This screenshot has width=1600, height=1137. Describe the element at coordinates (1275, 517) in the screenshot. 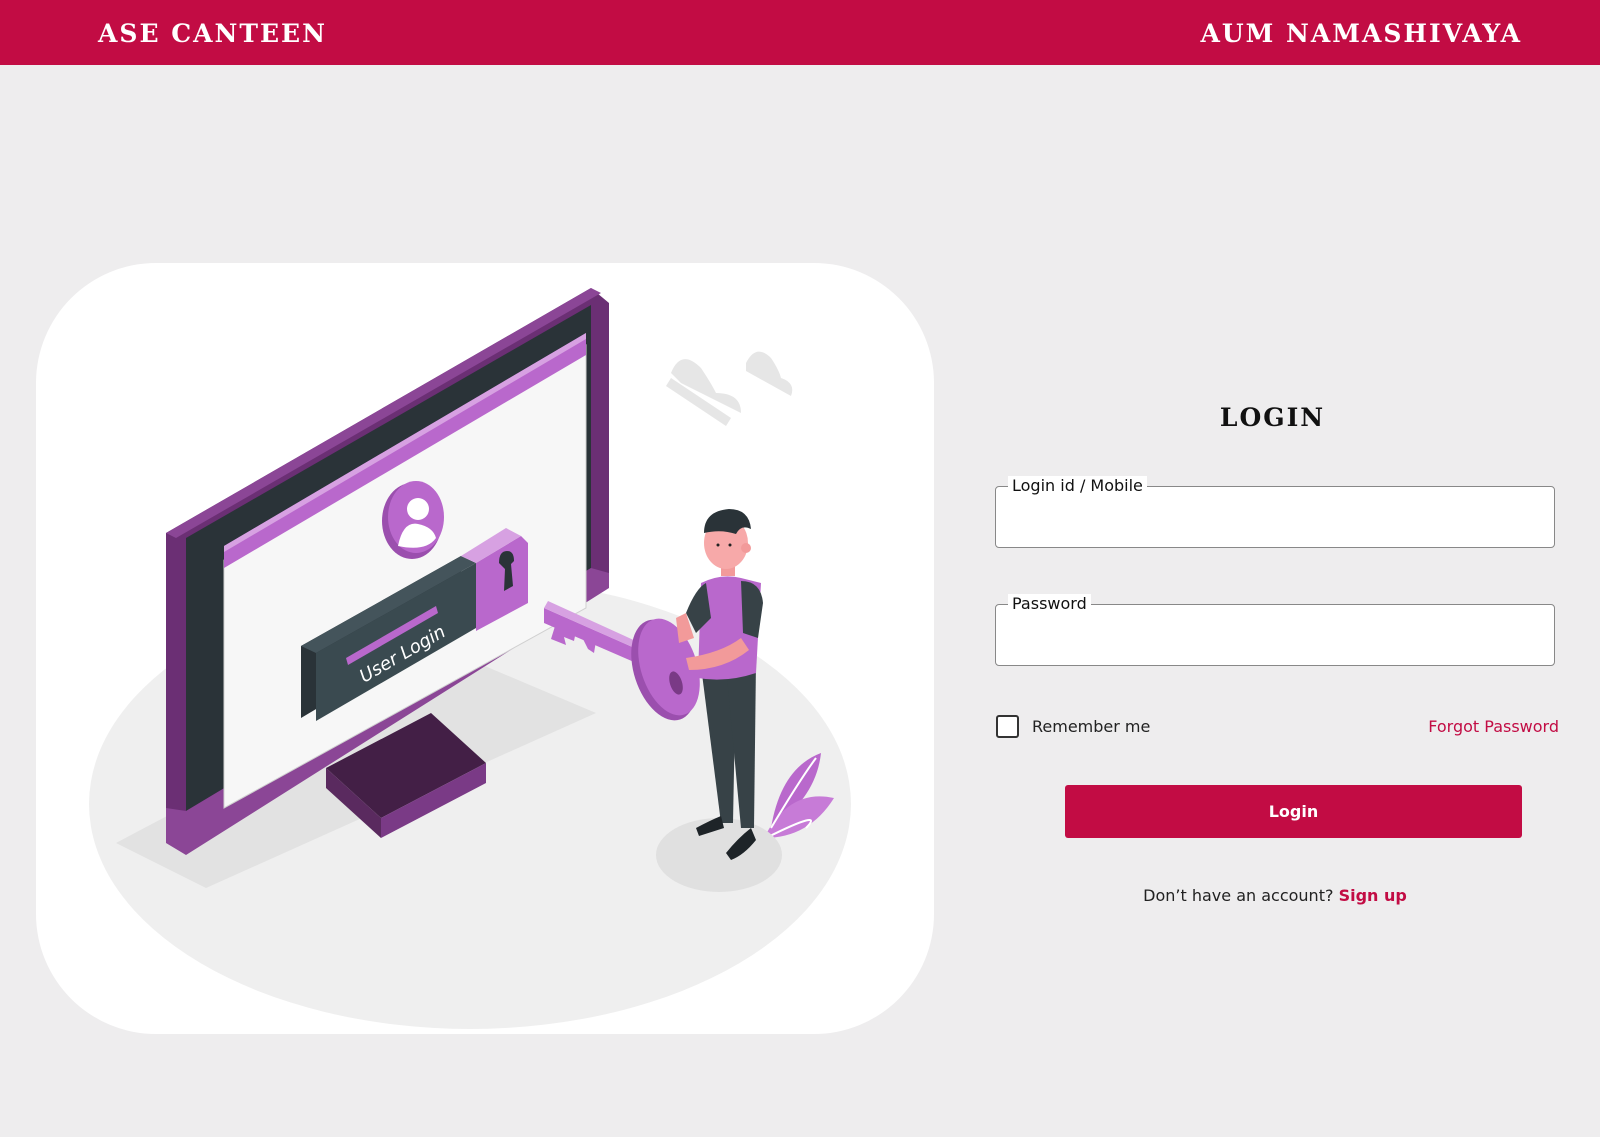

I see `login-id-input` at that location.